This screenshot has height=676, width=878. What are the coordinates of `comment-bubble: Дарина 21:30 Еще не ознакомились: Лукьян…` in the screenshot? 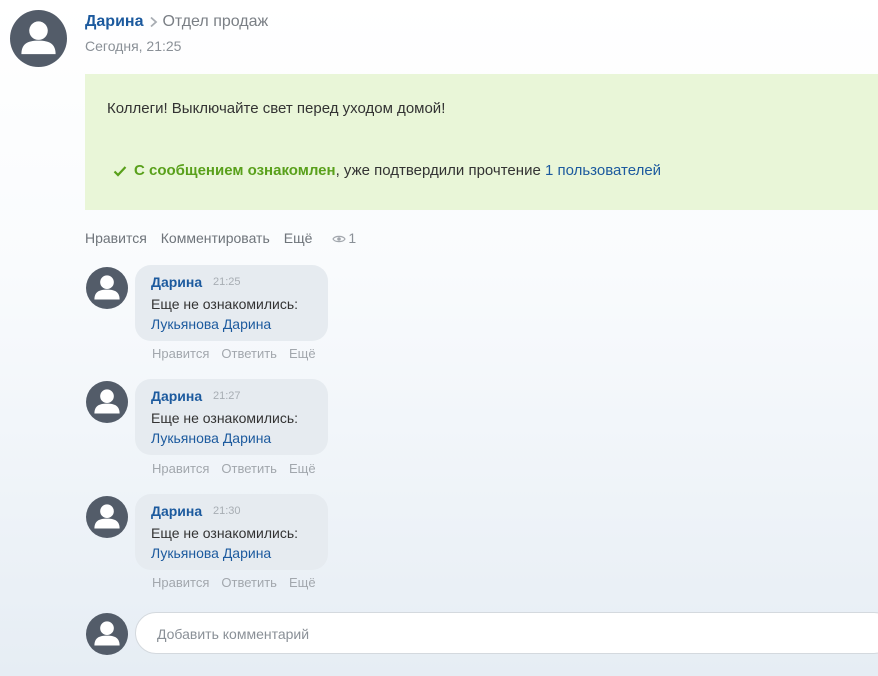 It's located at (231, 532).